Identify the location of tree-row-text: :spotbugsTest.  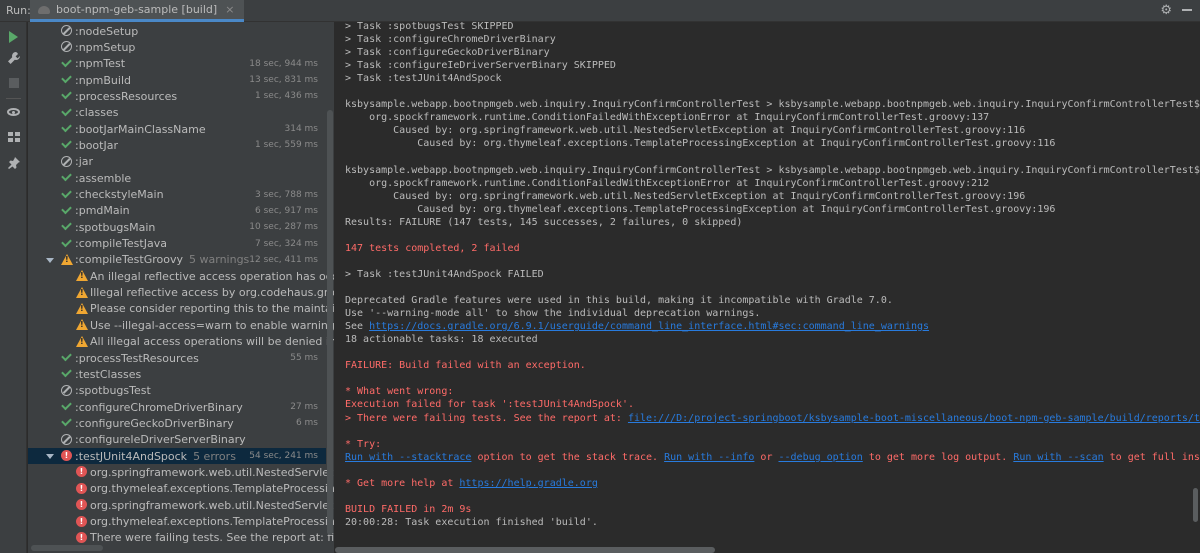
(113, 391).